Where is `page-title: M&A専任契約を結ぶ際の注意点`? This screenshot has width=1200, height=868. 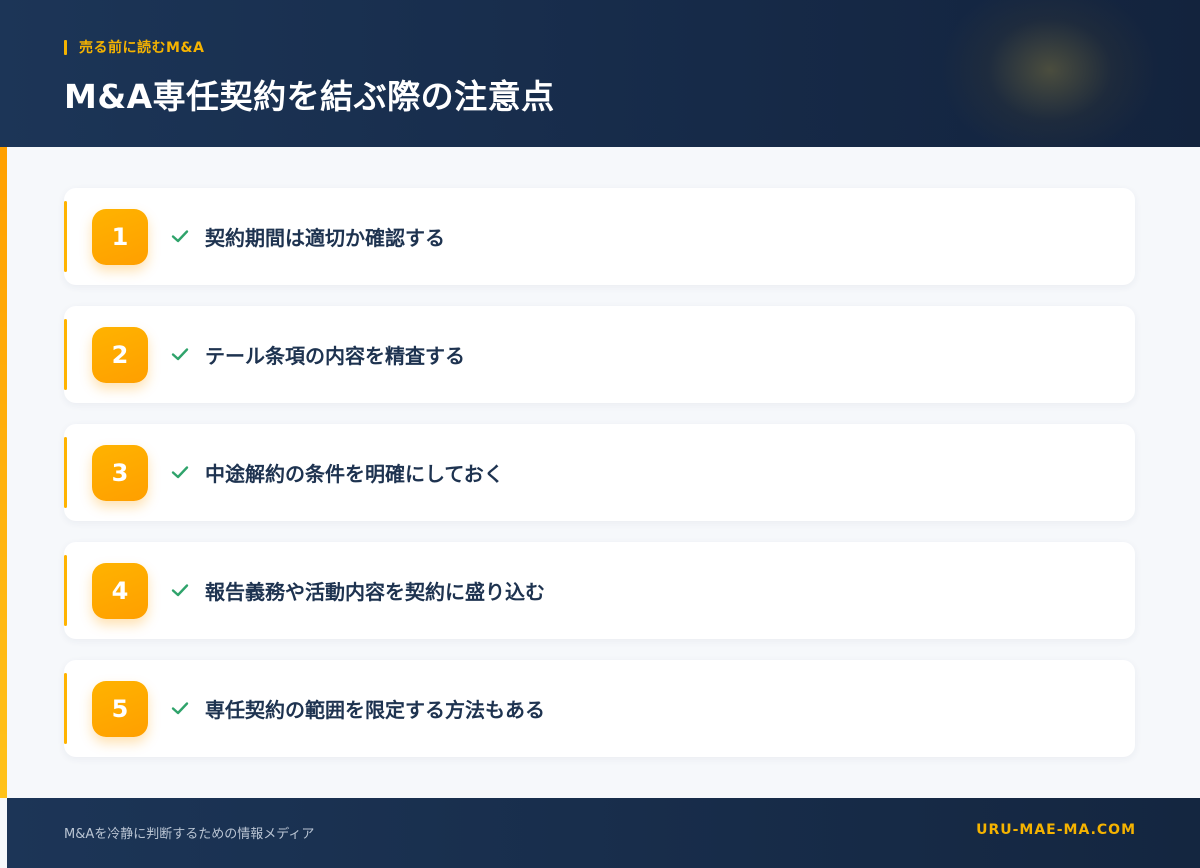 page-title: M&A専任契約を結ぶ際の注意点 is located at coordinates (309, 96).